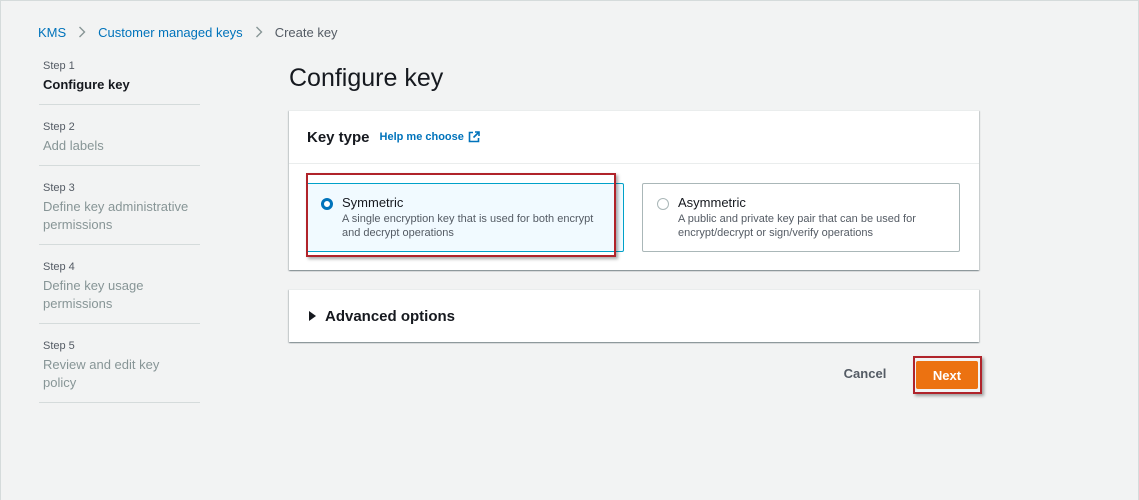 This screenshot has height=500, width=1139. Describe the element at coordinates (170, 32) in the screenshot. I see `breadcrumb-customer-managed-keys-link: Customer managed keys` at that location.